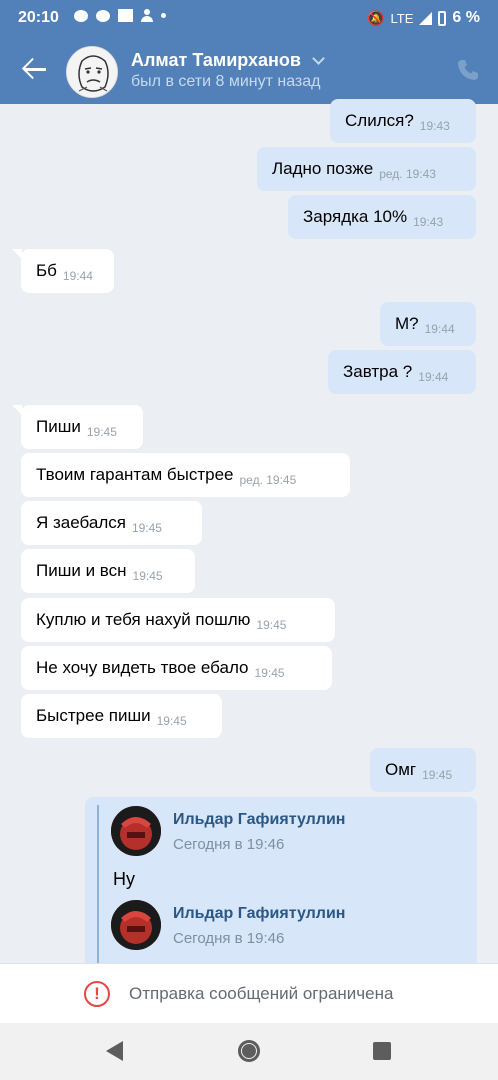  Describe the element at coordinates (98, 886) in the screenshot. I see `forward-indicator-bar` at that location.